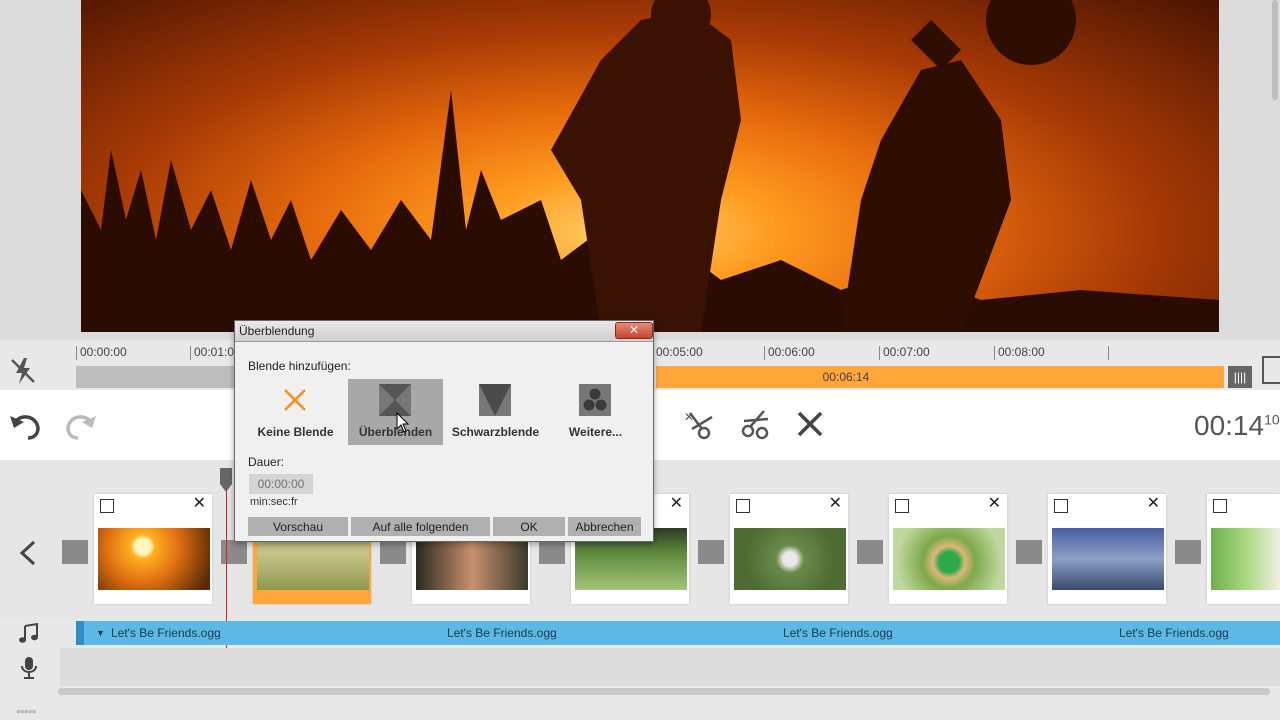  What do you see at coordinates (679, 352) in the screenshot?
I see `ruler-label: 00:05:00` at bounding box center [679, 352].